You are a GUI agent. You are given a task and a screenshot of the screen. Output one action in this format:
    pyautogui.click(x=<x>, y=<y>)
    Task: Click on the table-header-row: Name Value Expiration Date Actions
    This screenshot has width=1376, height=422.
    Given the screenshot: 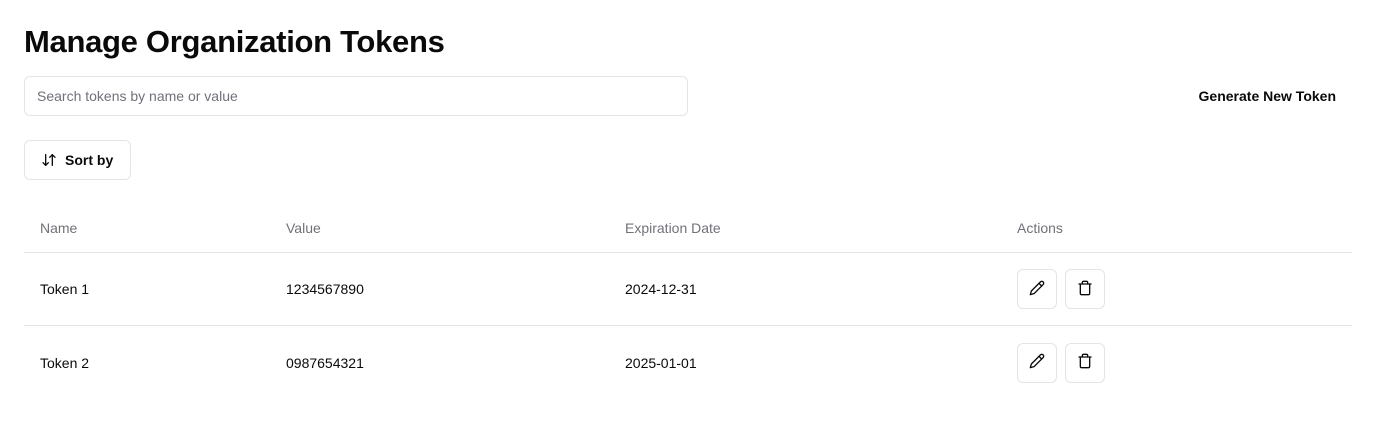 What is the action you would take?
    pyautogui.click(x=688, y=228)
    